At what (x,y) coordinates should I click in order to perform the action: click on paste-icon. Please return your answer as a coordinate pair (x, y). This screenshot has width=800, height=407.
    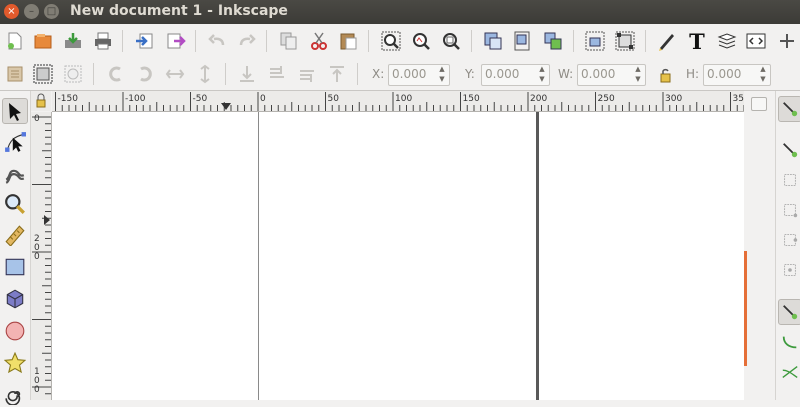
    Looking at the image, I should click on (348, 41).